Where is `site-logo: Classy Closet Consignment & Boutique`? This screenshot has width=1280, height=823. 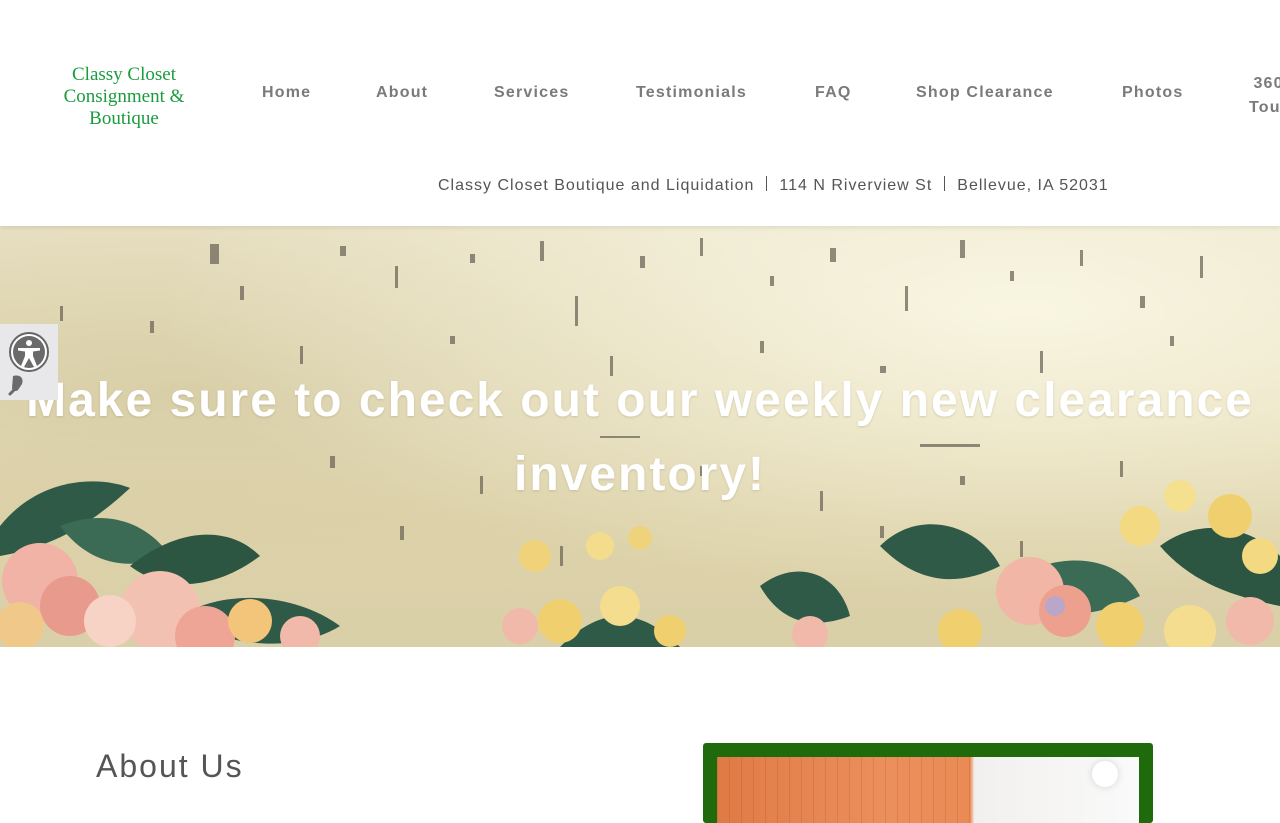
site-logo: Classy Closet Consignment & Boutique is located at coordinates (124, 97).